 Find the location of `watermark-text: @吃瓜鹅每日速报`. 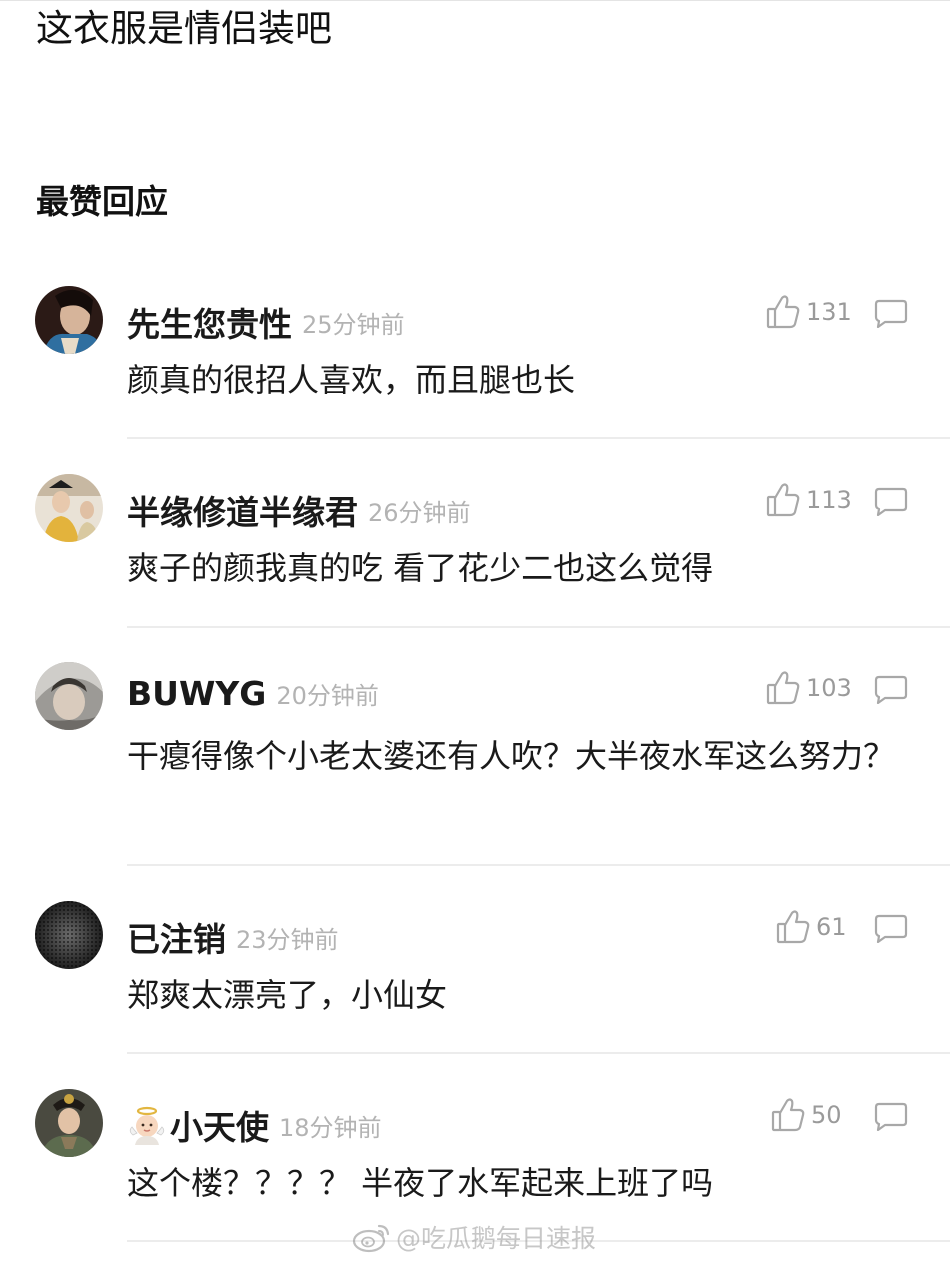

watermark-text: @吃瓜鹅每日速报 is located at coordinates (496, 1238).